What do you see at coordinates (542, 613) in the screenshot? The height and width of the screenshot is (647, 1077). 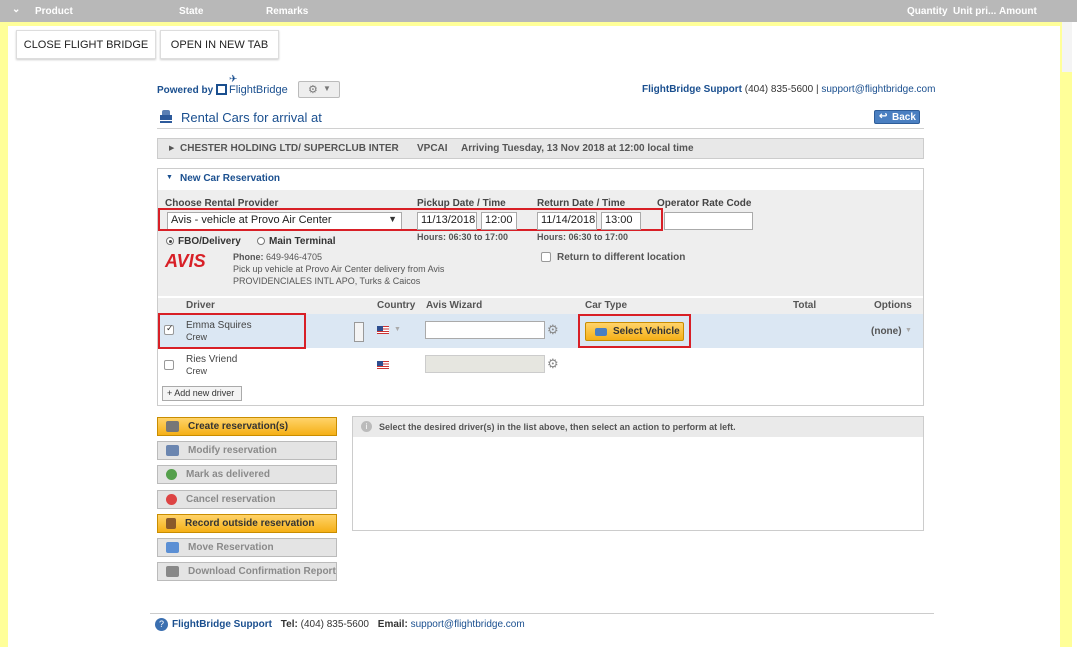 I see `footer-divider` at bounding box center [542, 613].